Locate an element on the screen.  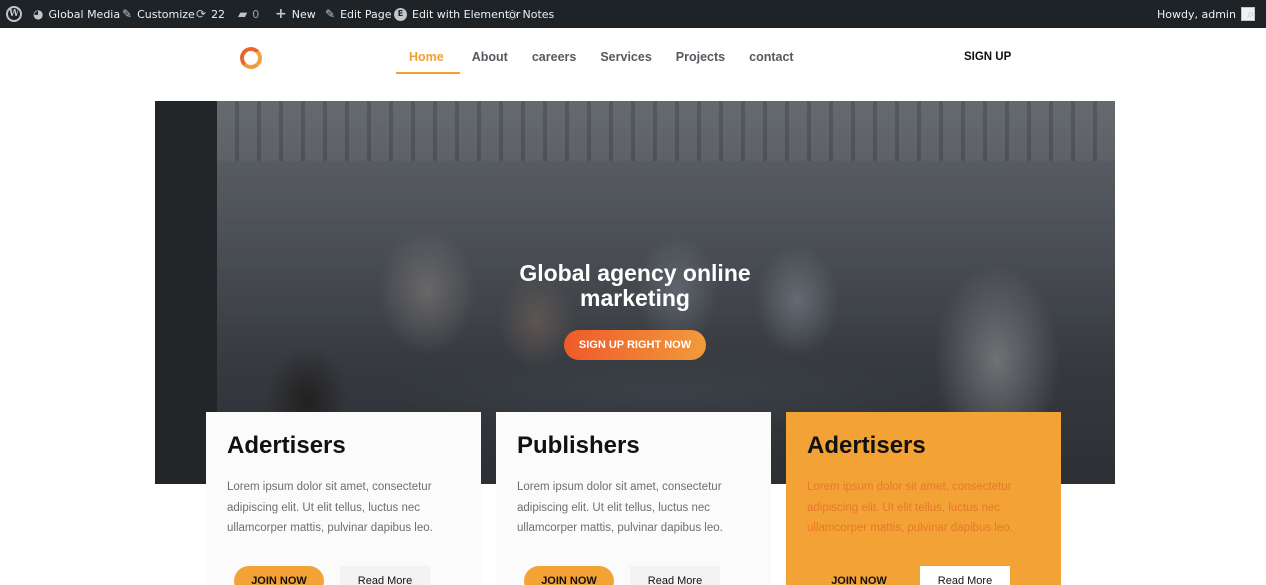
search-icon: ⌕ is located at coordinates (1251, 14).